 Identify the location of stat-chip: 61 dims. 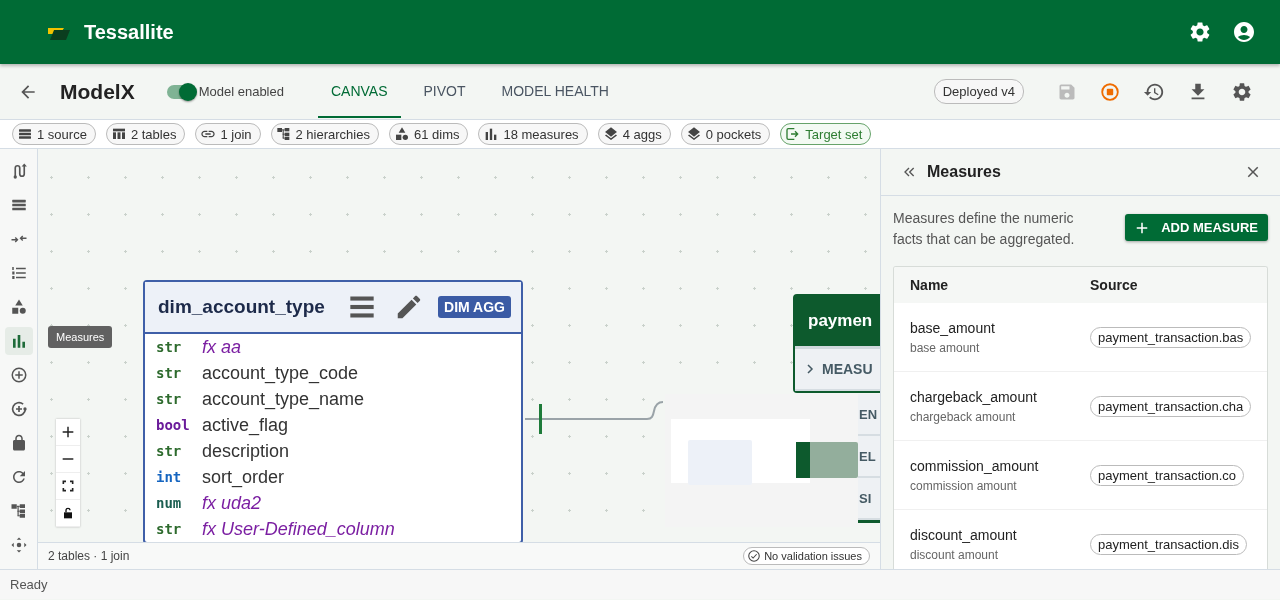
(428, 134).